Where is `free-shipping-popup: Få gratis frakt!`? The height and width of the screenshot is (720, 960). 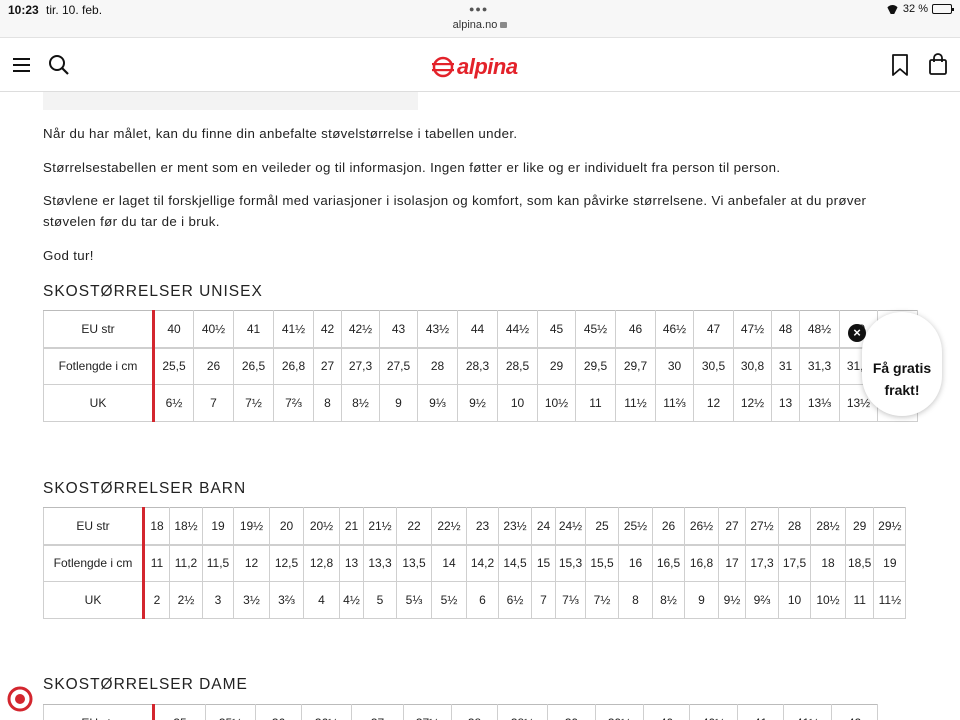 free-shipping-popup: Få gratis frakt! is located at coordinates (902, 364).